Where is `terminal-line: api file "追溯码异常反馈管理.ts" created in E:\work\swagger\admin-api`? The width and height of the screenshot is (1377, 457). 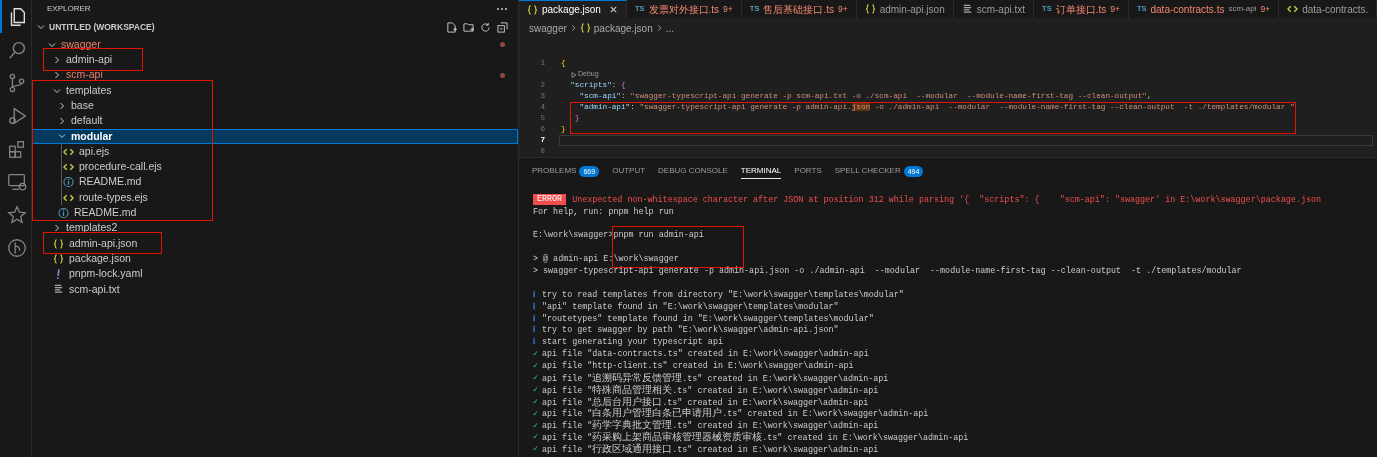
terminal-line: api file "追溯码异常反馈管理.ts" created in E:\work\swagger\admin-api is located at coordinates (715, 377).